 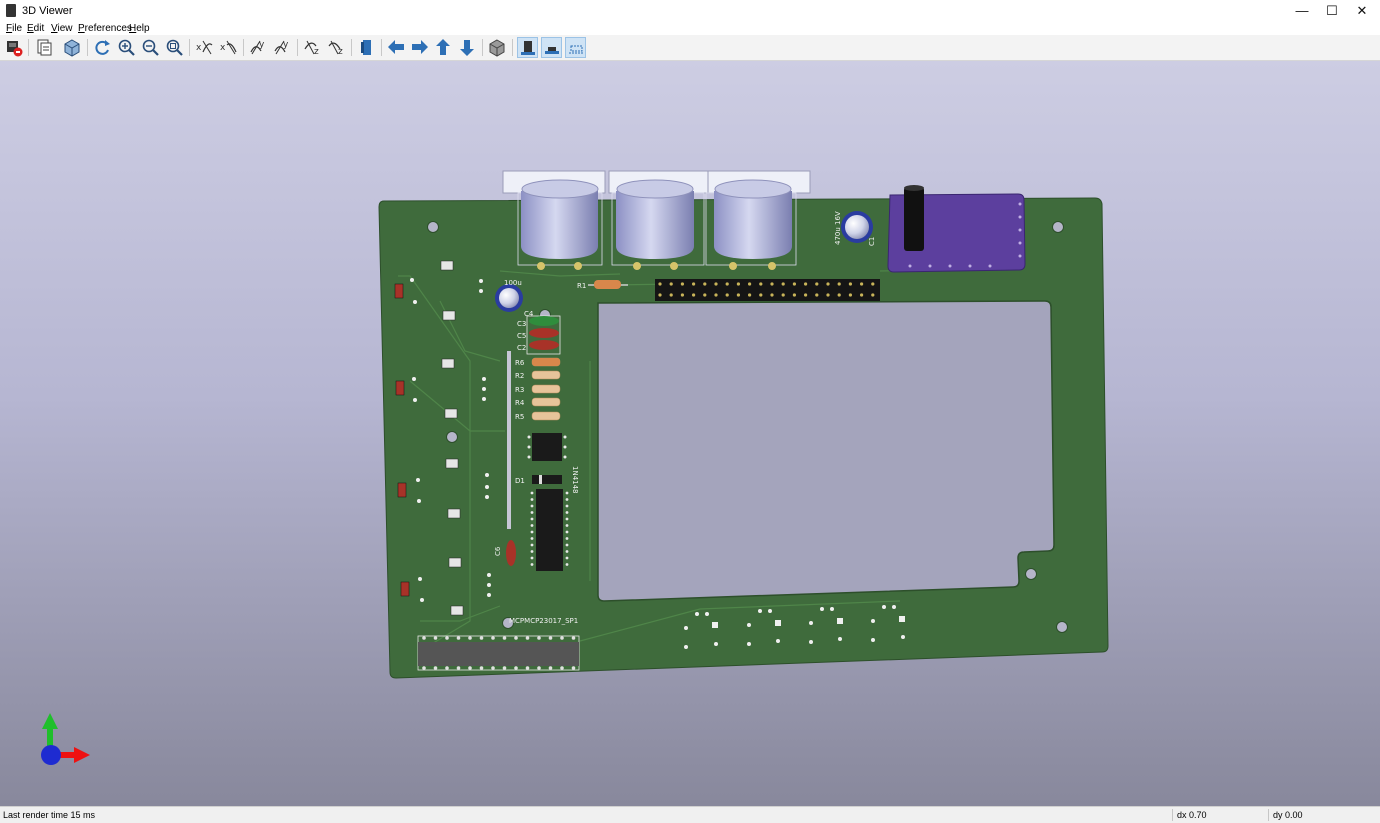 I want to click on render-mode-icon, so click(x=72, y=47).